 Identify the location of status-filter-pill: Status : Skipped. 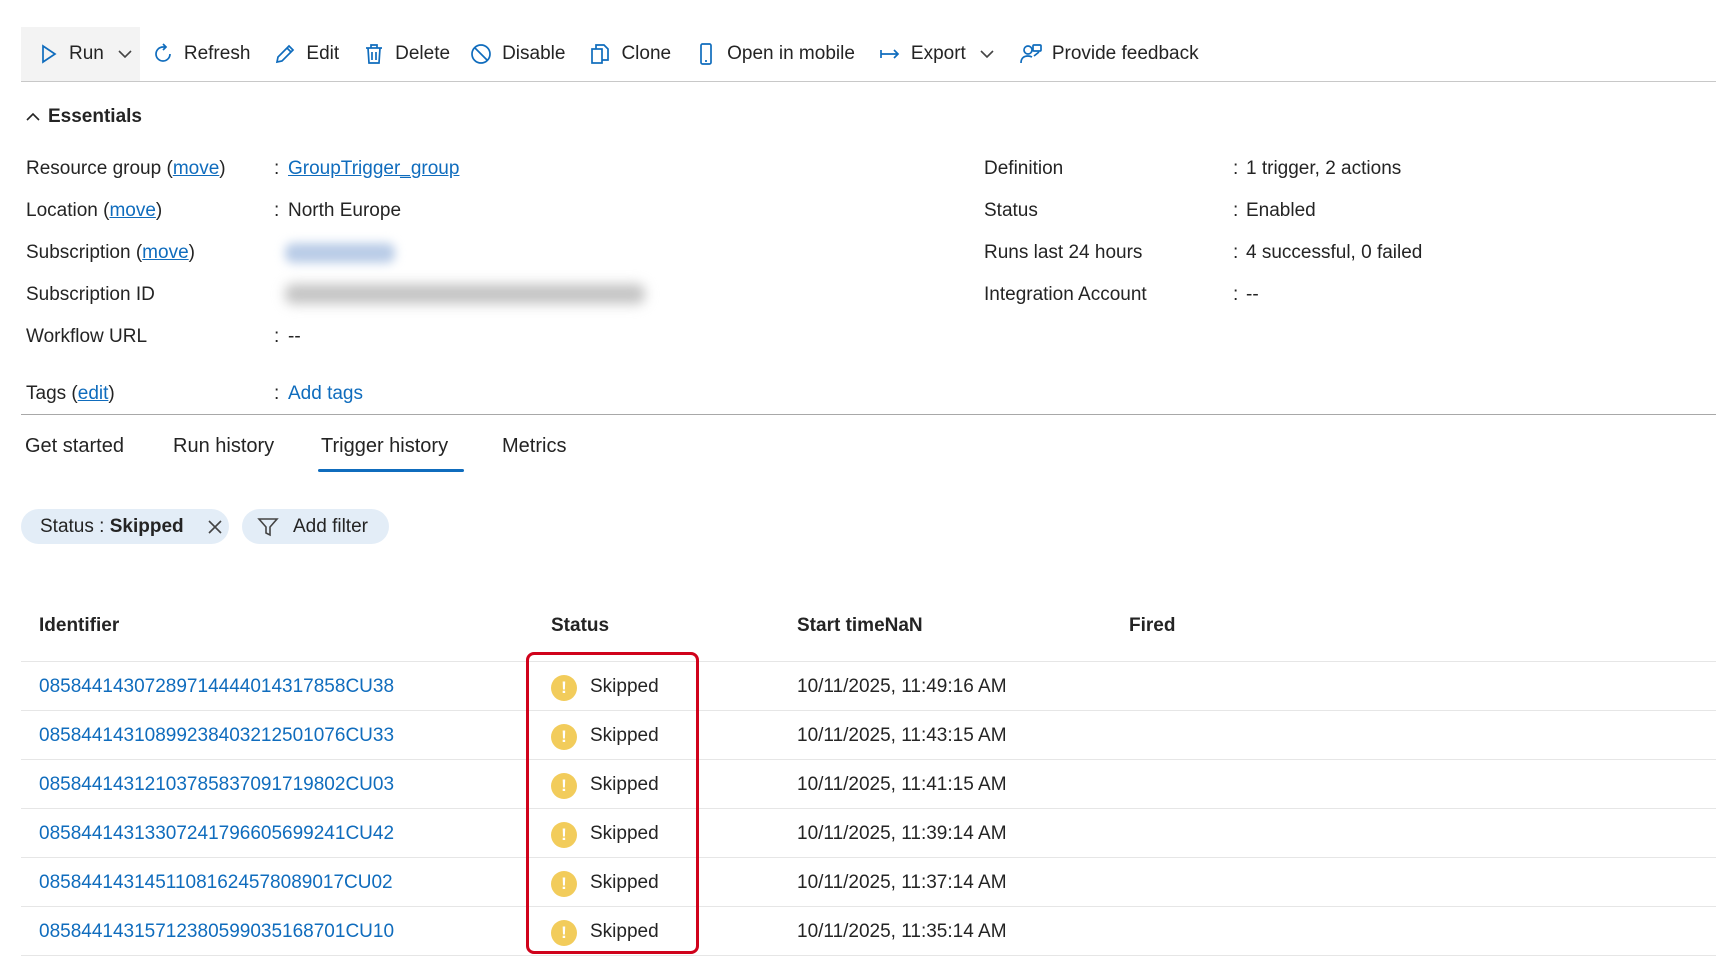
(125, 526).